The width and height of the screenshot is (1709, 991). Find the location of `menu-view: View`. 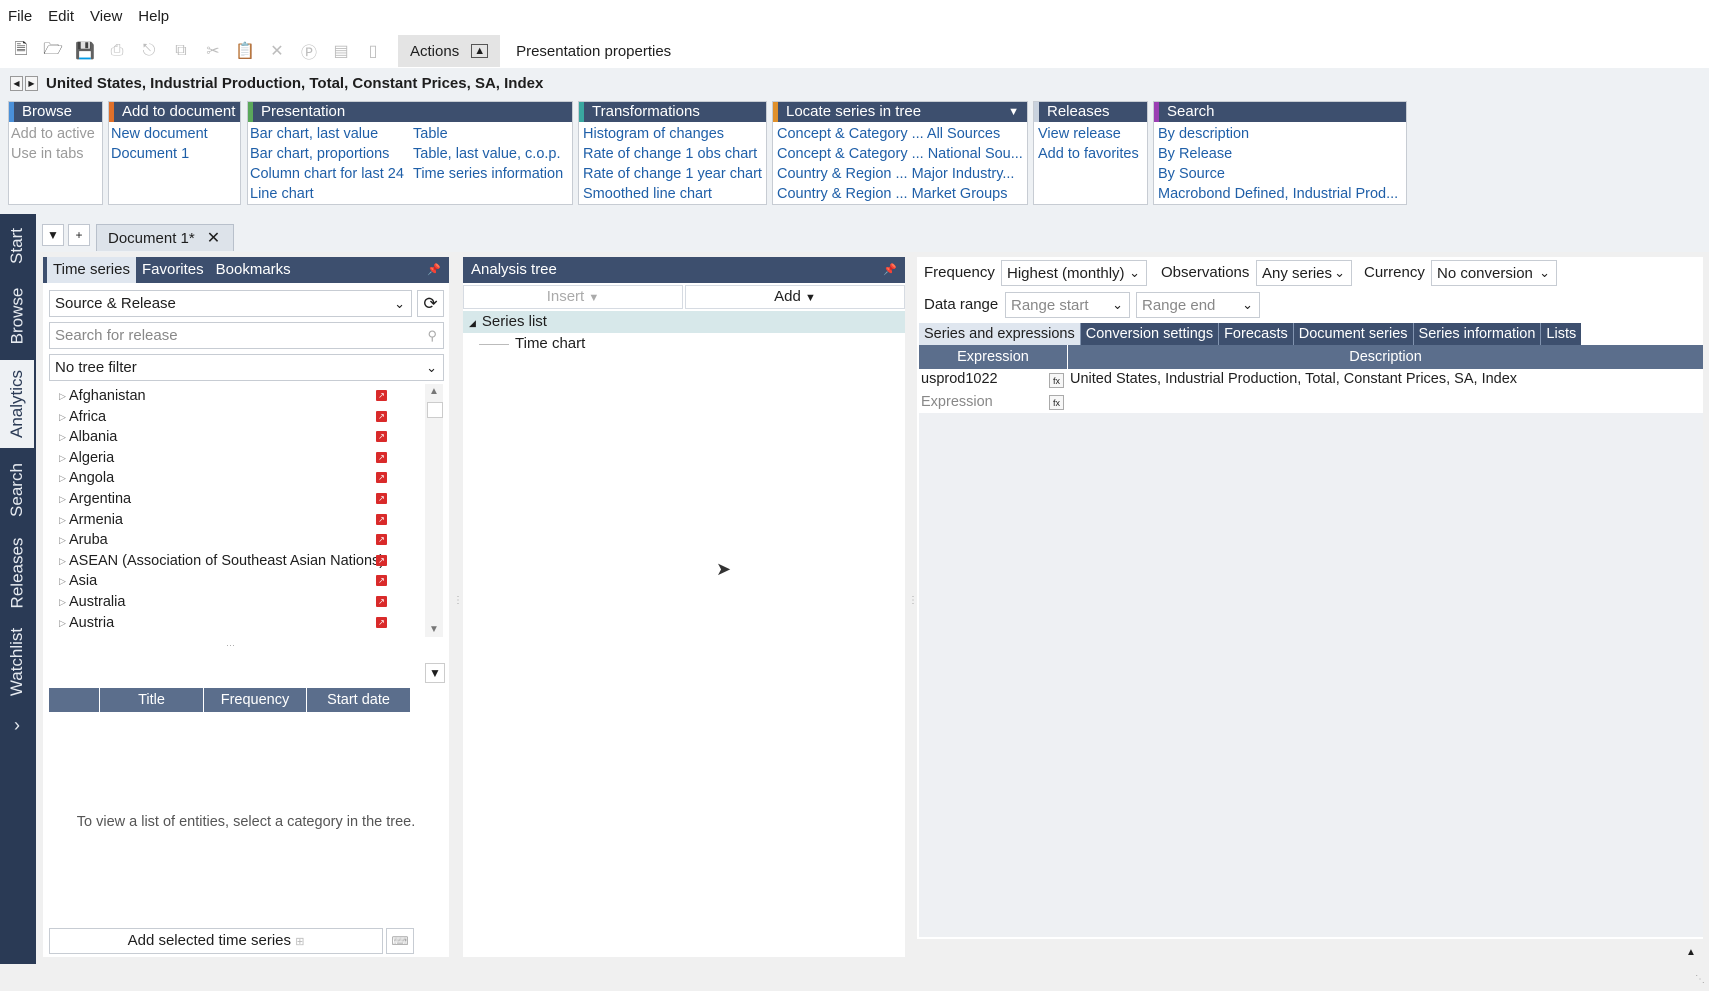

menu-view: View is located at coordinates (106, 17).